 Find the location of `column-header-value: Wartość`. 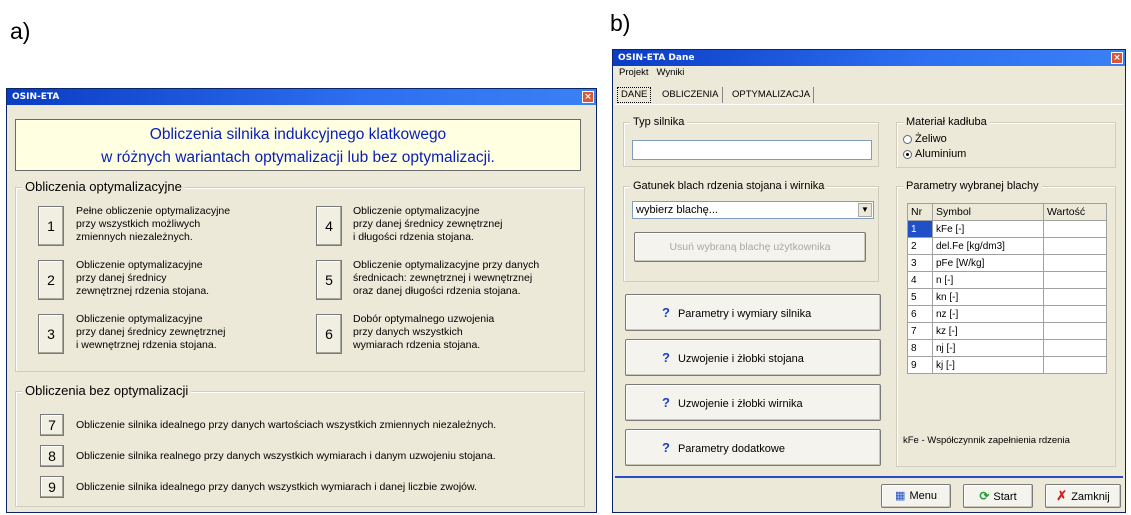

column-header-value: Wartość is located at coordinates (1075, 212).